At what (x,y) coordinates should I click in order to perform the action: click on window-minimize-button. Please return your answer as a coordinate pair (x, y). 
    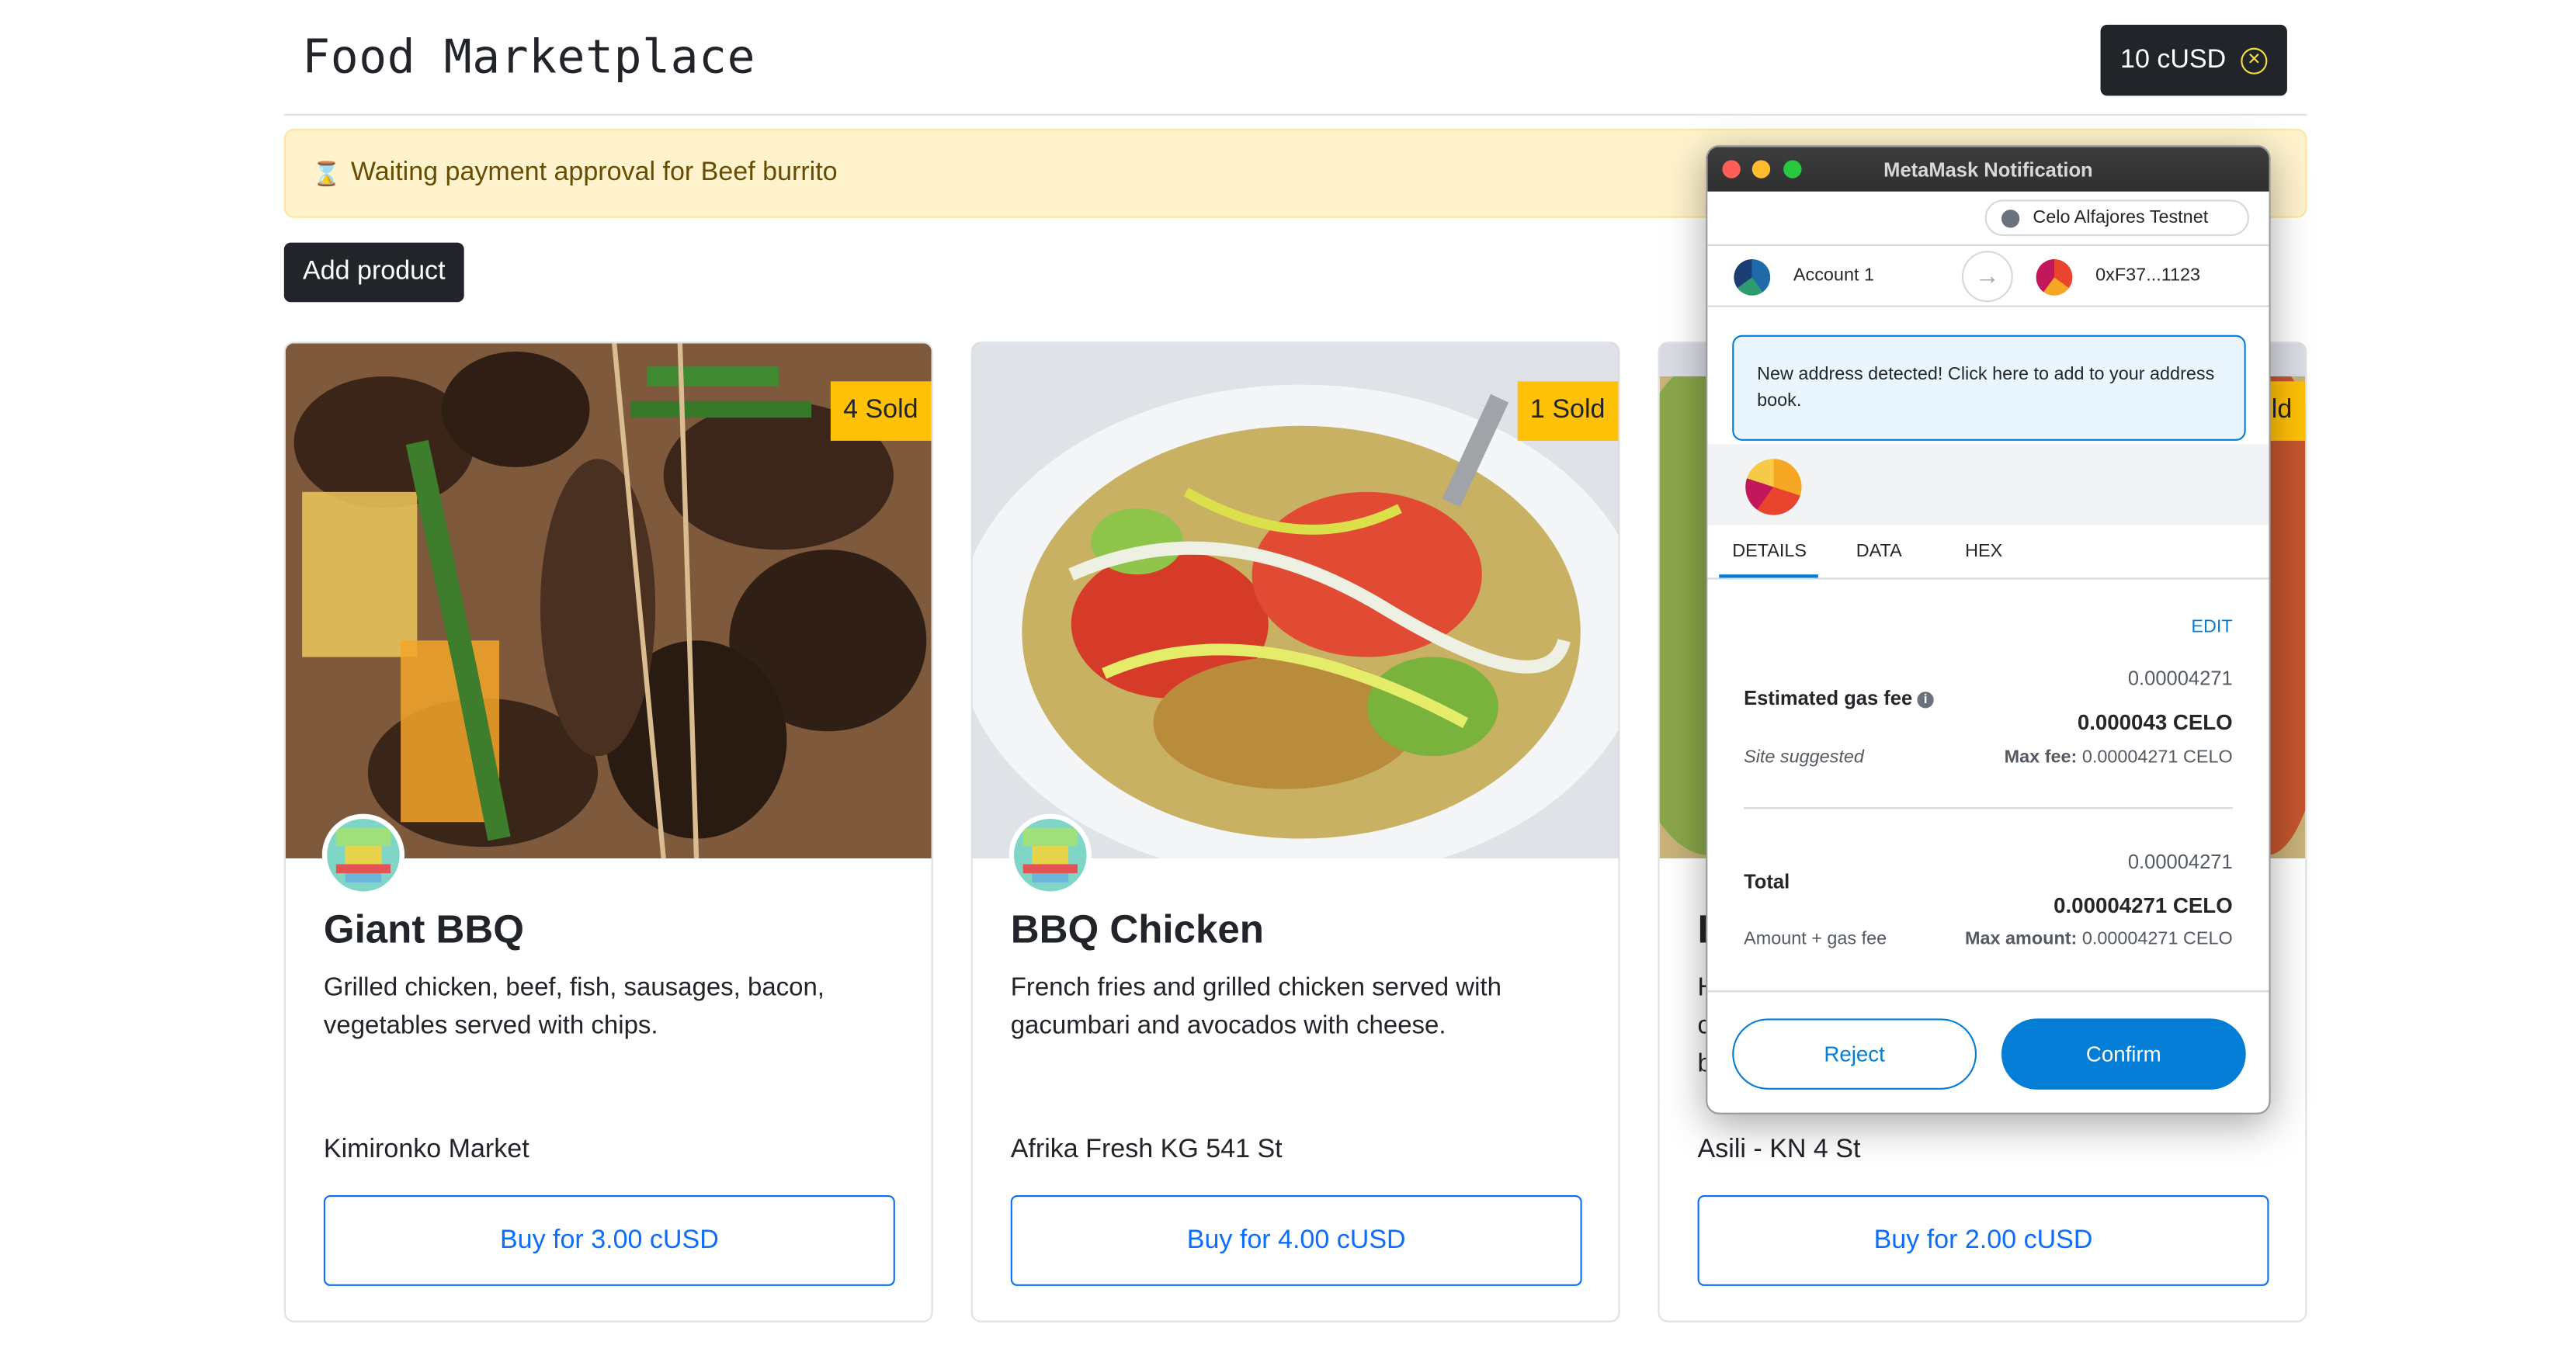
    Looking at the image, I should click on (1761, 169).